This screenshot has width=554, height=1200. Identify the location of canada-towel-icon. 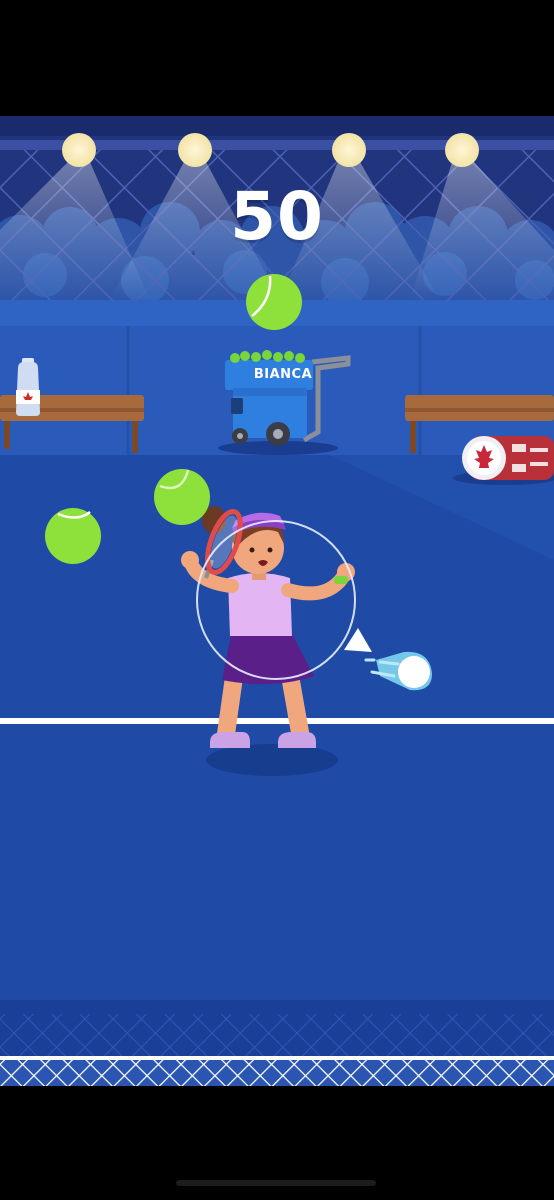
(503, 460).